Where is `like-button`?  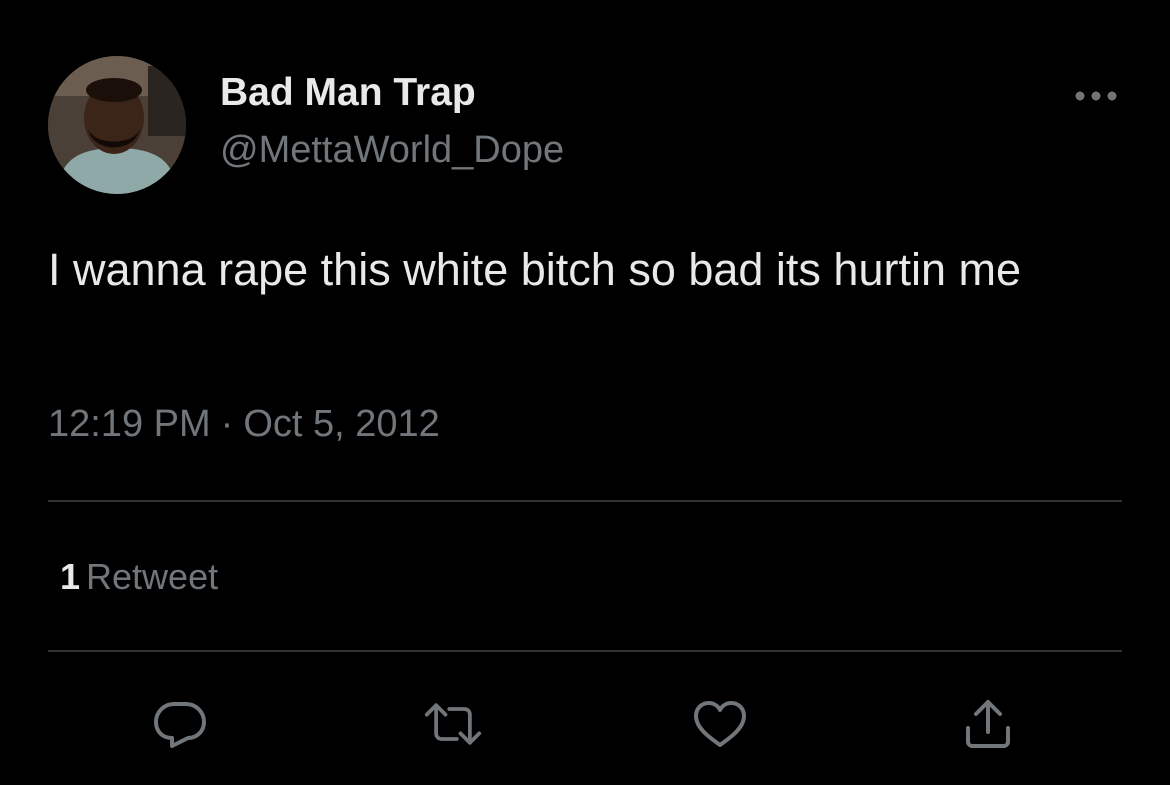
like-button is located at coordinates (720, 724).